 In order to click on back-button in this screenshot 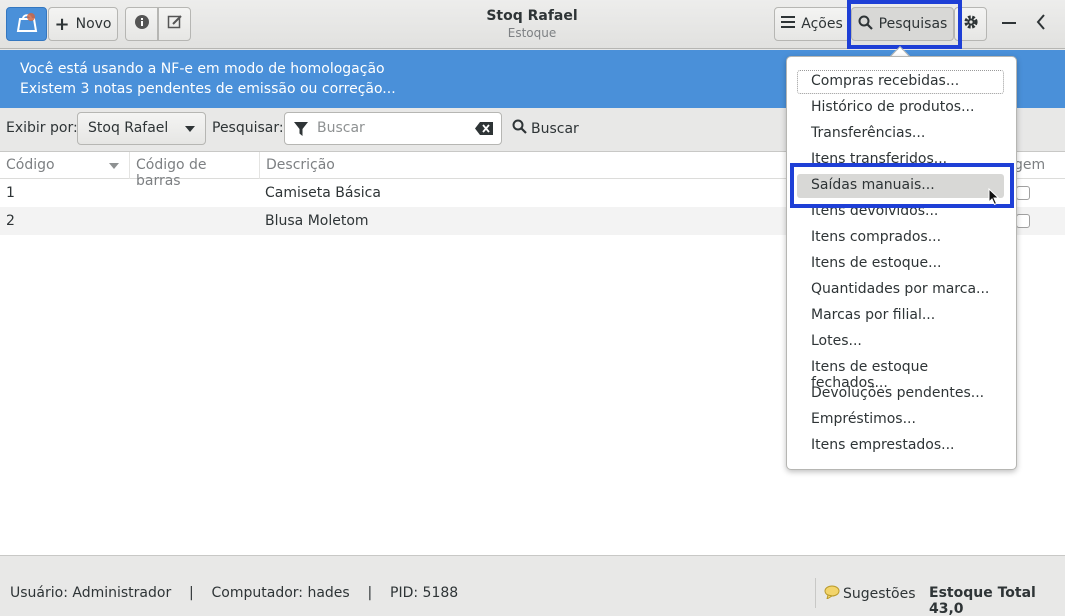, I will do `click(1041, 24)`.